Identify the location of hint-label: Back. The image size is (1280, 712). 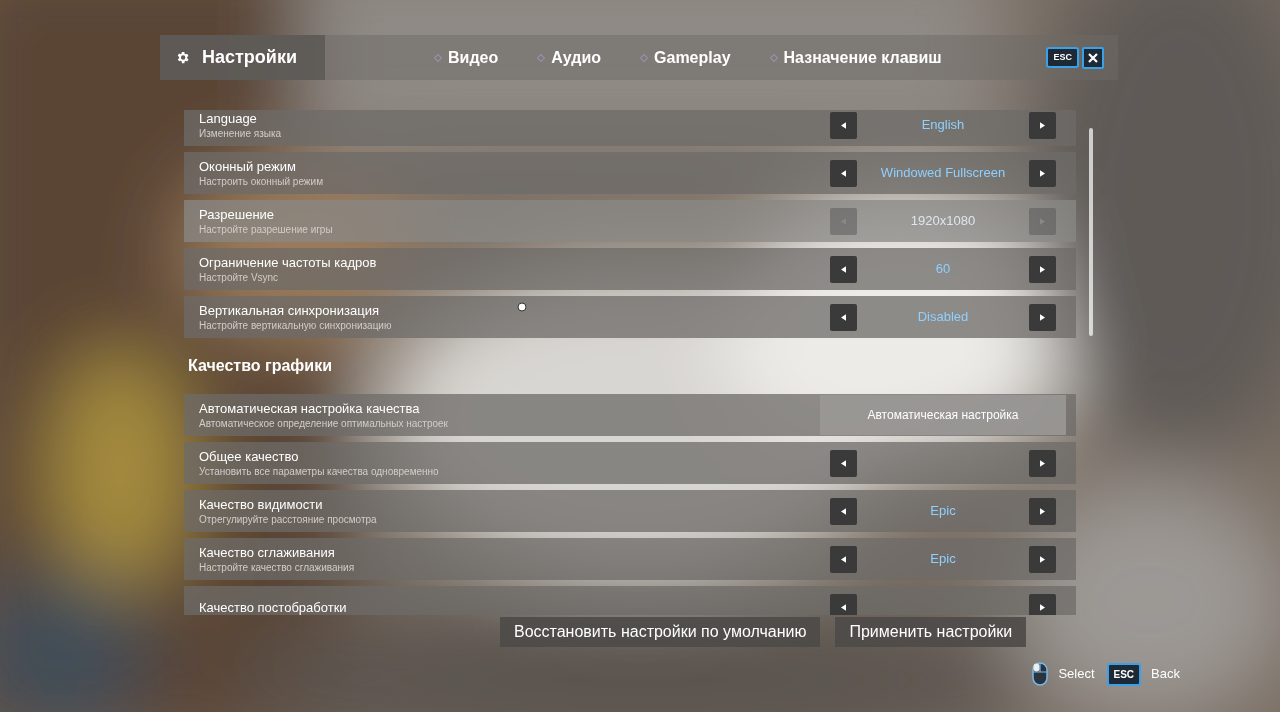
(1165, 674).